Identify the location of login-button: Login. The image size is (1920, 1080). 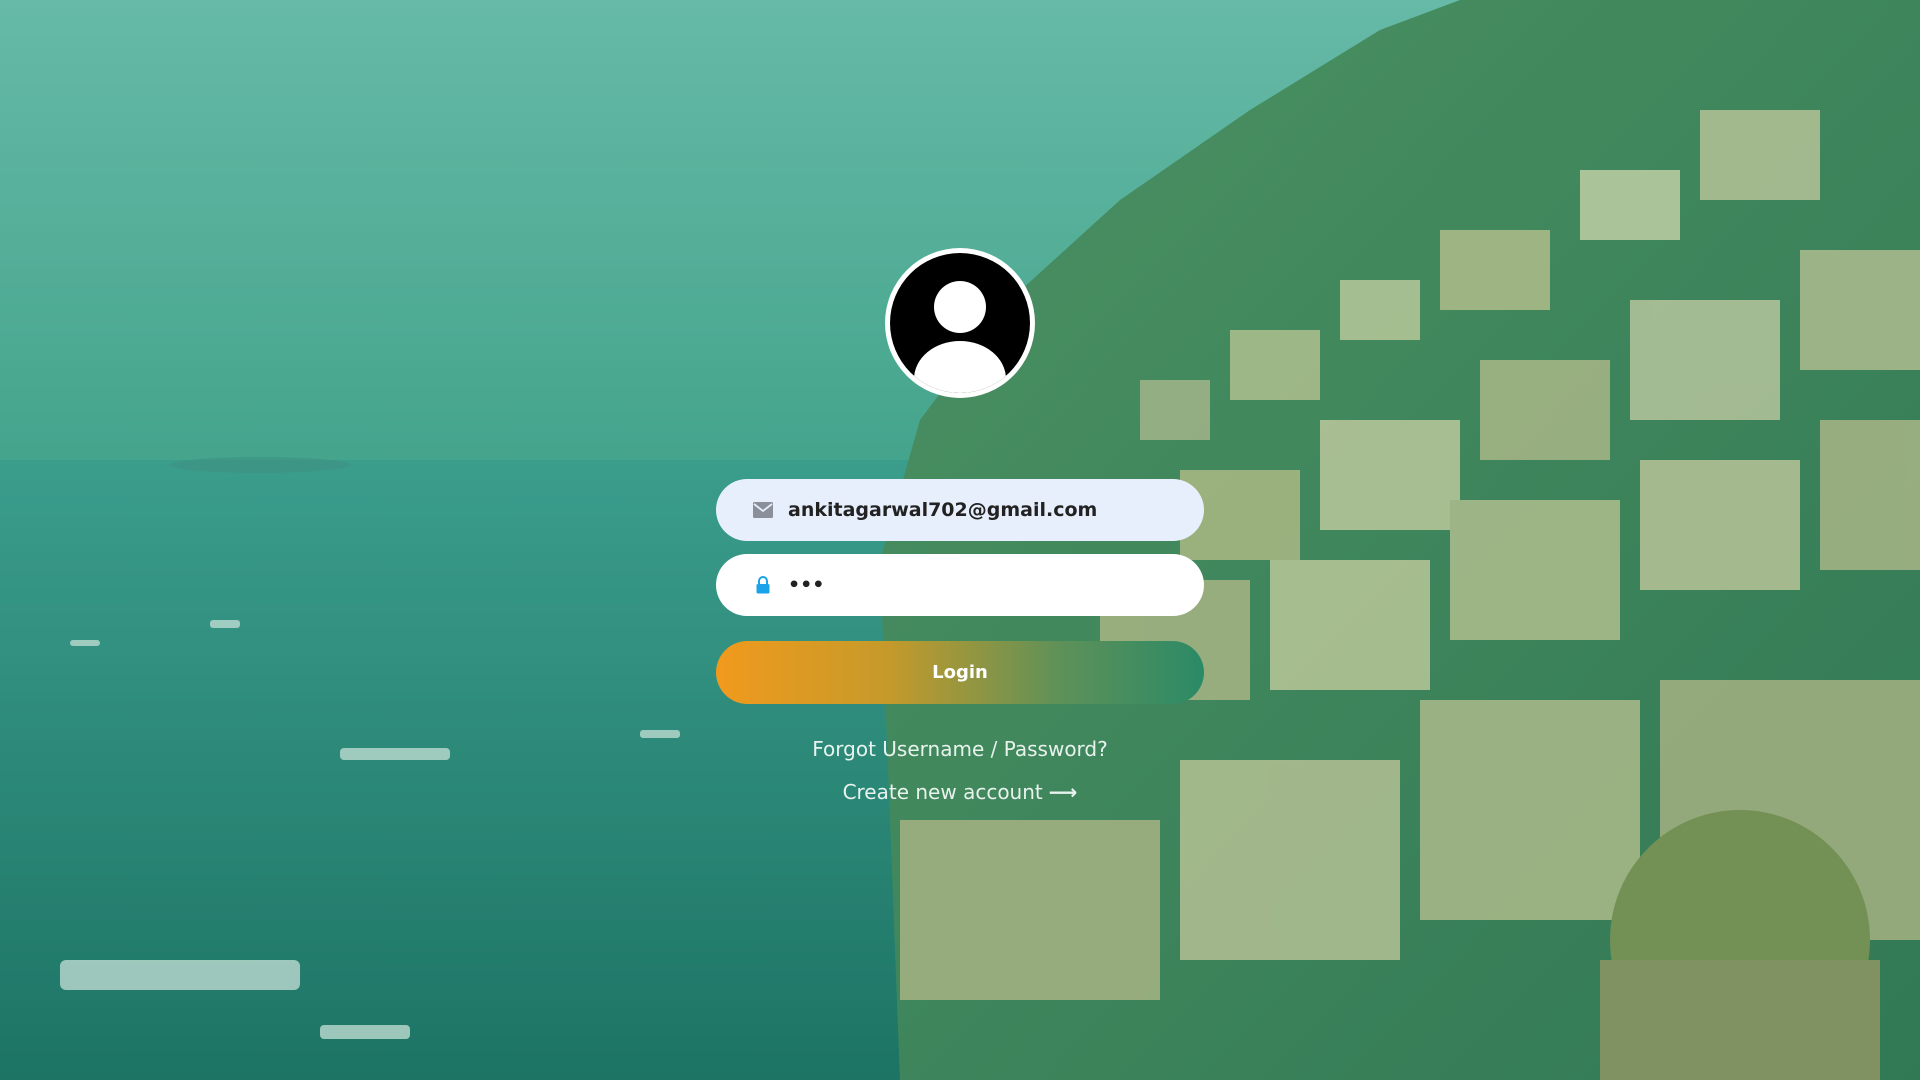
(960, 672).